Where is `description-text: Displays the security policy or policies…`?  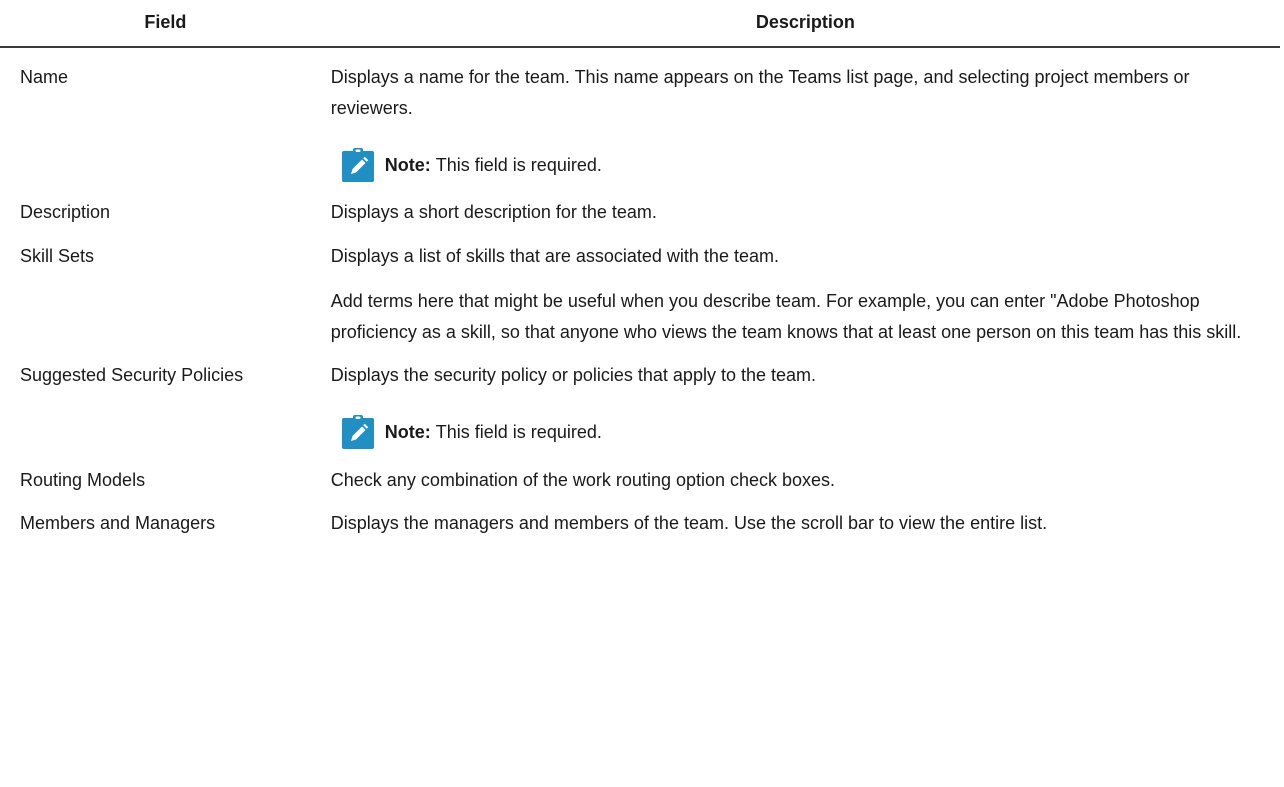
description-text: Displays the security policy or policies… is located at coordinates (573, 375).